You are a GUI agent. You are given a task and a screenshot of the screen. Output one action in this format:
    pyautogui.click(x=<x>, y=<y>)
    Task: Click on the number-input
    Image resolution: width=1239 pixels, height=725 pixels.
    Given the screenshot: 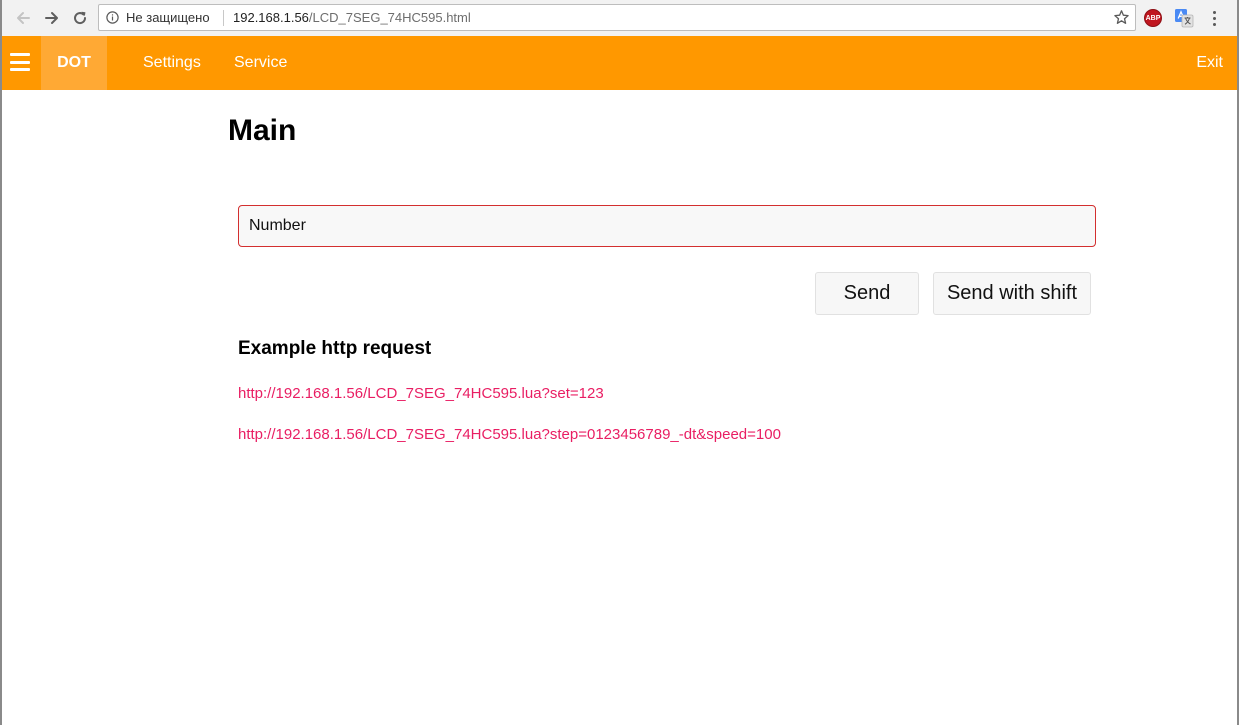 What is the action you would take?
    pyautogui.click(x=667, y=226)
    